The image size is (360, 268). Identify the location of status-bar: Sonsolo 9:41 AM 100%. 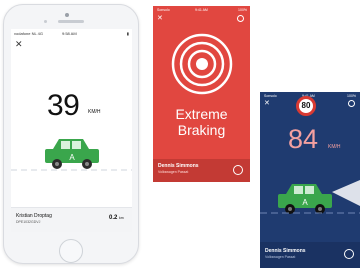
(202, 10).